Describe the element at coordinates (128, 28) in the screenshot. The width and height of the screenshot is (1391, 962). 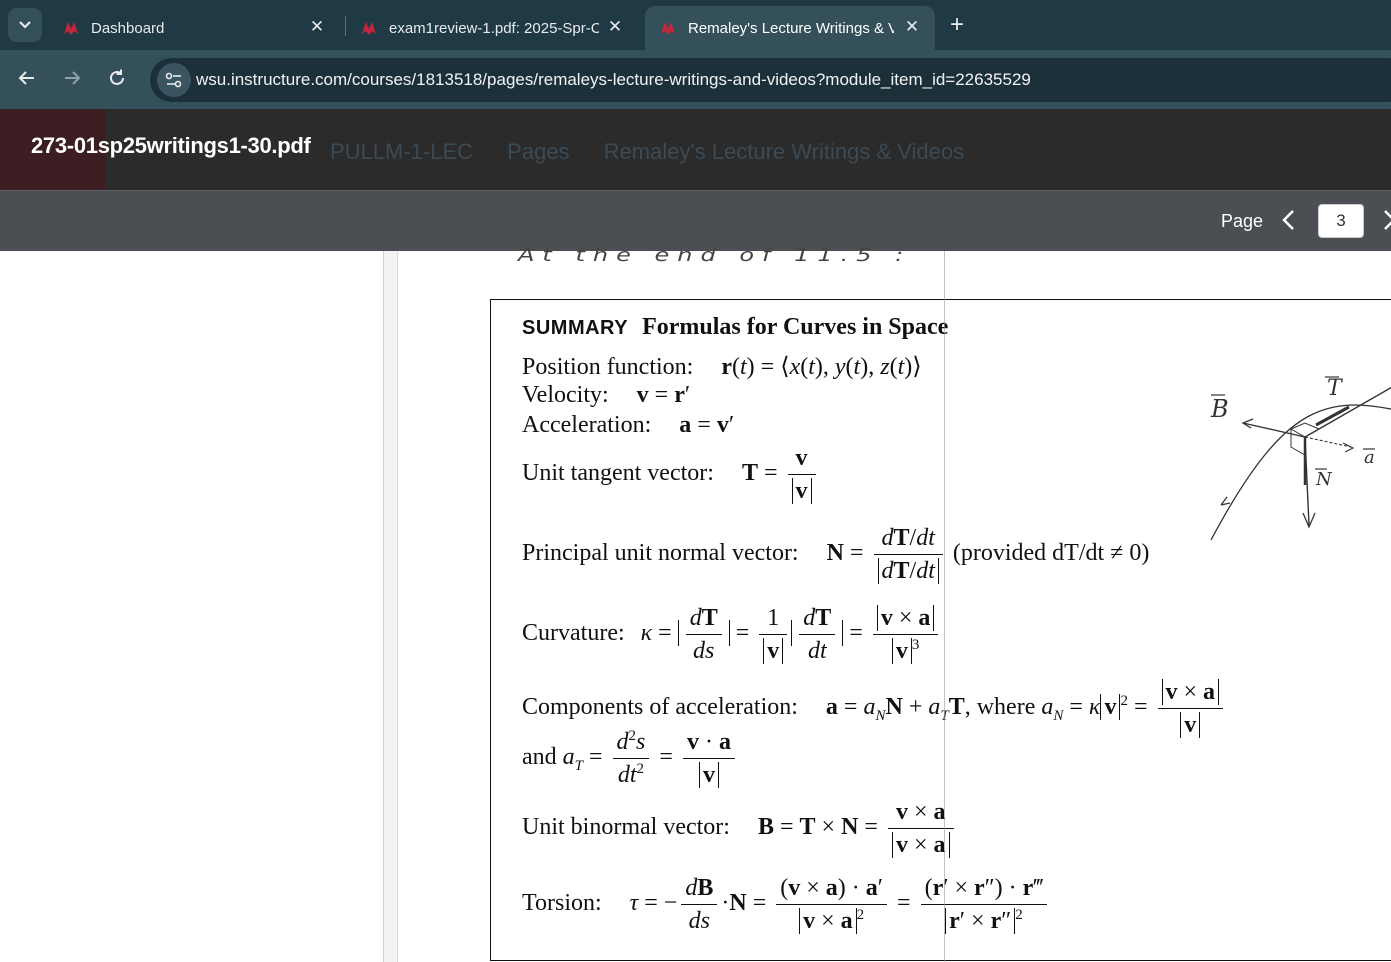
I see `tab-title: Dashboard` at that location.